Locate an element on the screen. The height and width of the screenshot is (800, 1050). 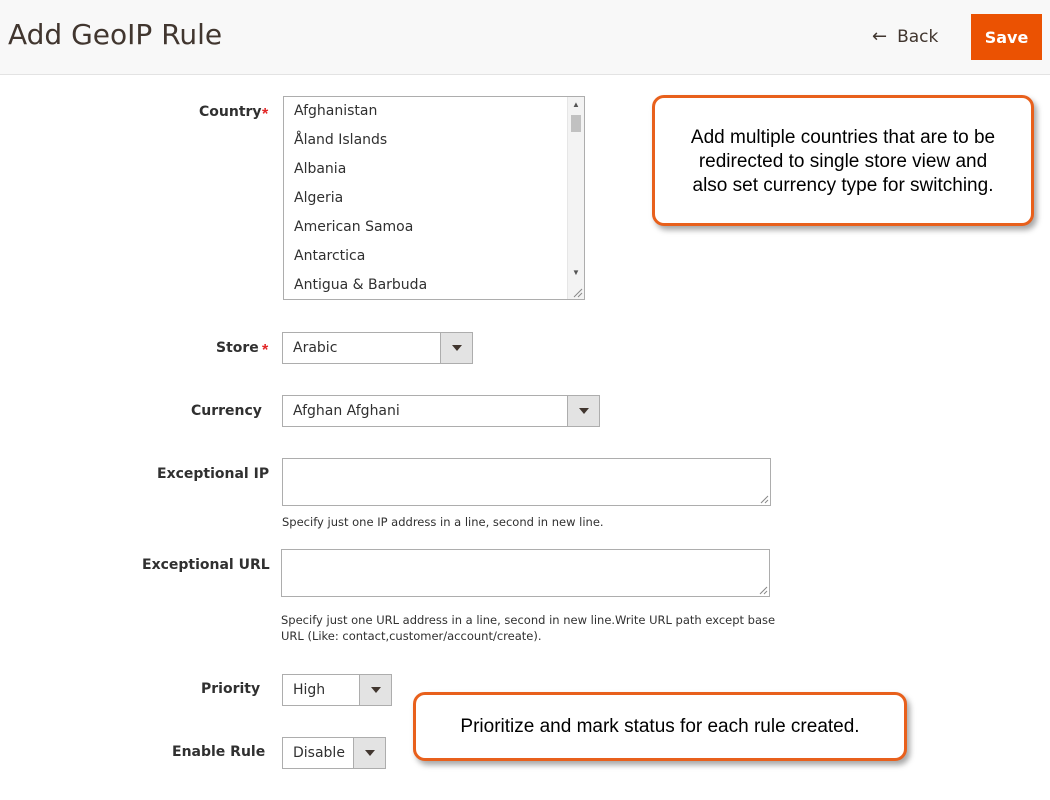
callout-line: Add multiple countries that are to be is located at coordinates (843, 137).